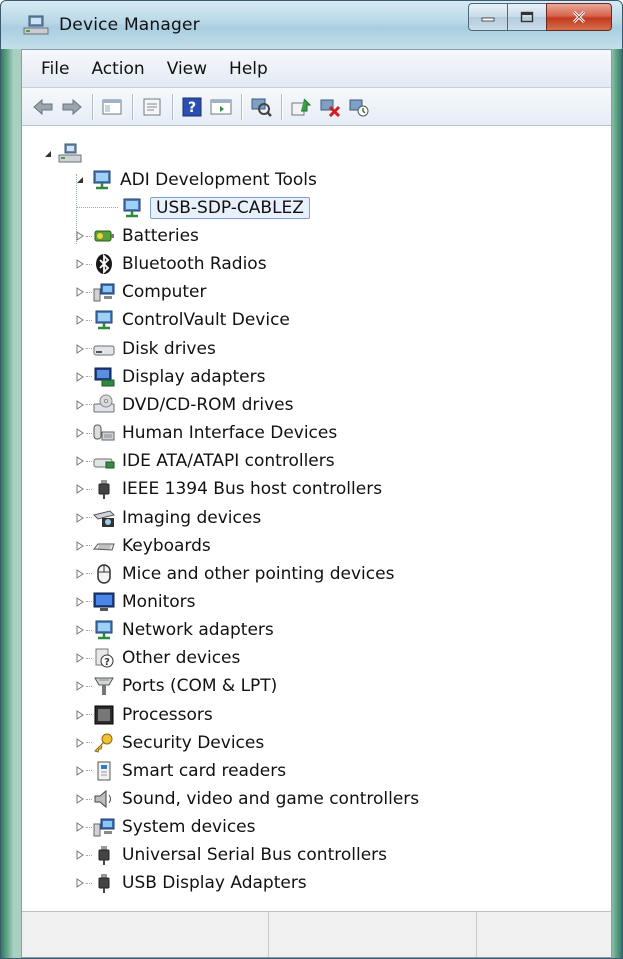 The height and width of the screenshot is (959, 623). Describe the element at coordinates (104, 236) in the screenshot. I see `battery-icon` at that location.